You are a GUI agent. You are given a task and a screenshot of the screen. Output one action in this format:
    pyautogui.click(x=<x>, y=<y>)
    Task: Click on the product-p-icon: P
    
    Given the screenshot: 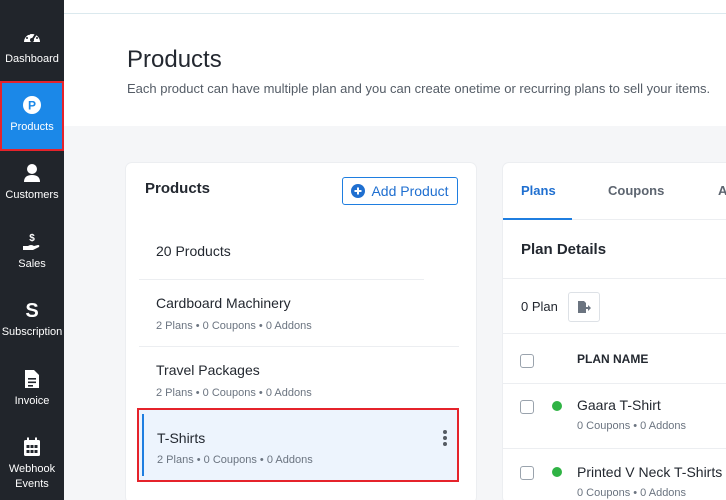 What is the action you would take?
    pyautogui.click(x=32, y=105)
    